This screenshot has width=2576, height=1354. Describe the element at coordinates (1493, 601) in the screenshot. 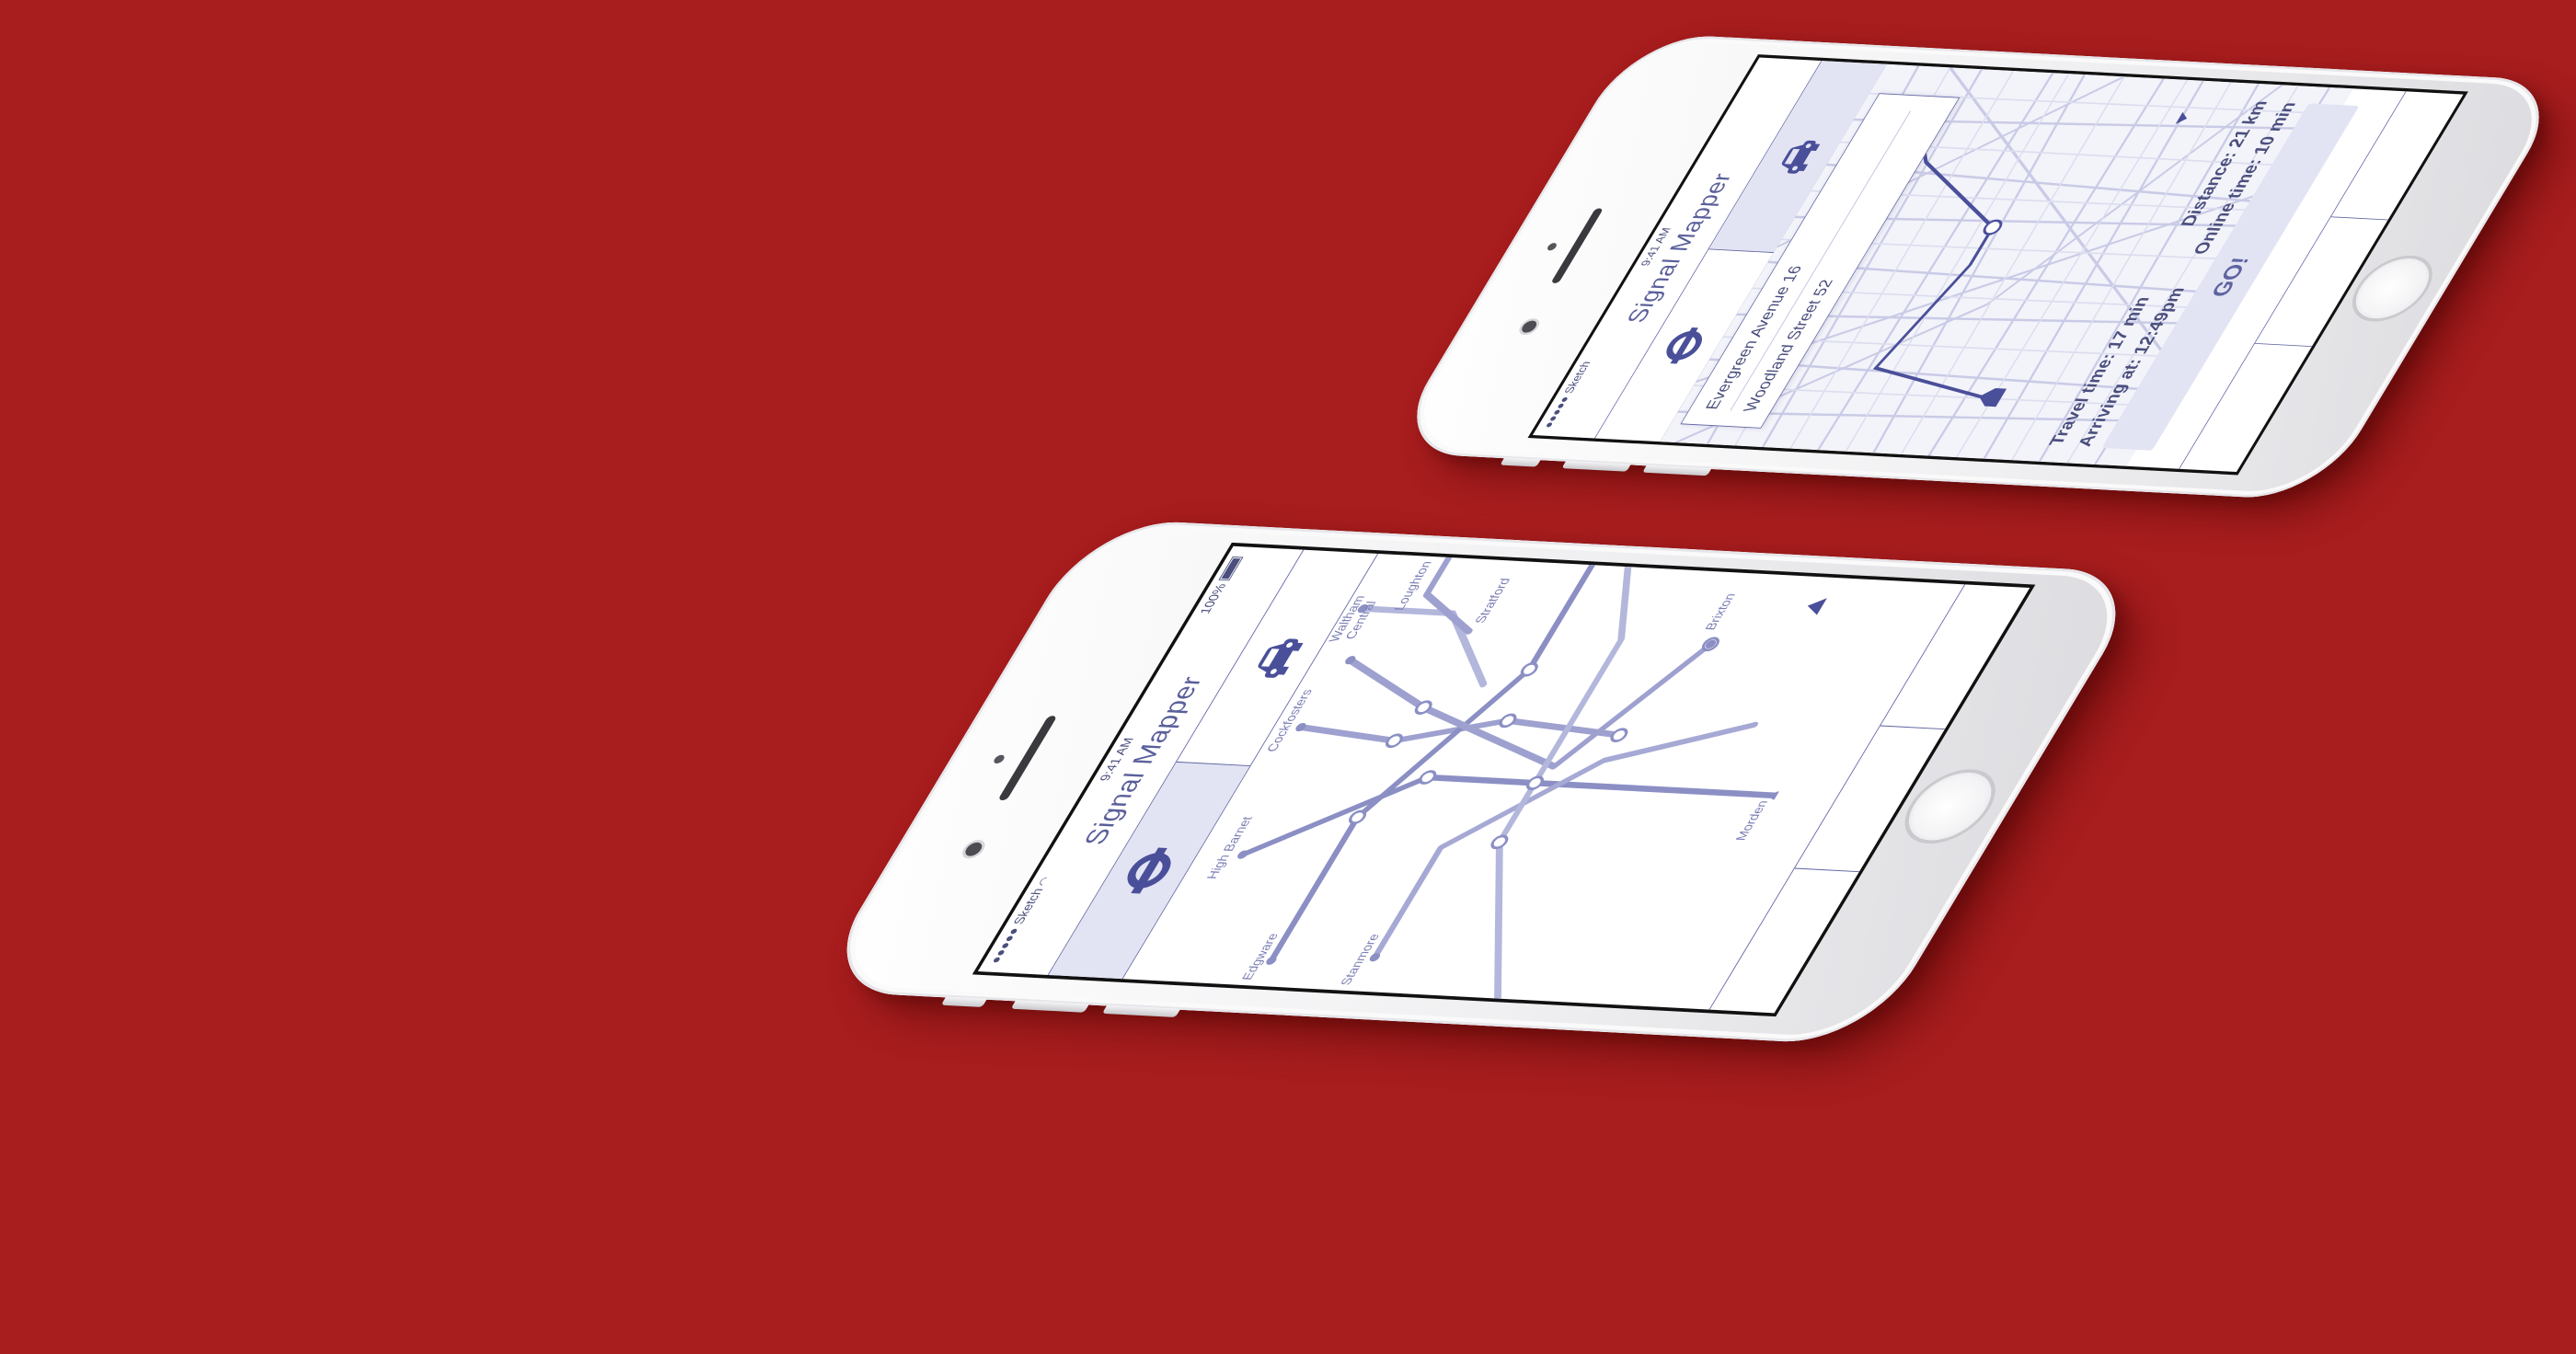

I see `station-stratford: Stratford` at that location.